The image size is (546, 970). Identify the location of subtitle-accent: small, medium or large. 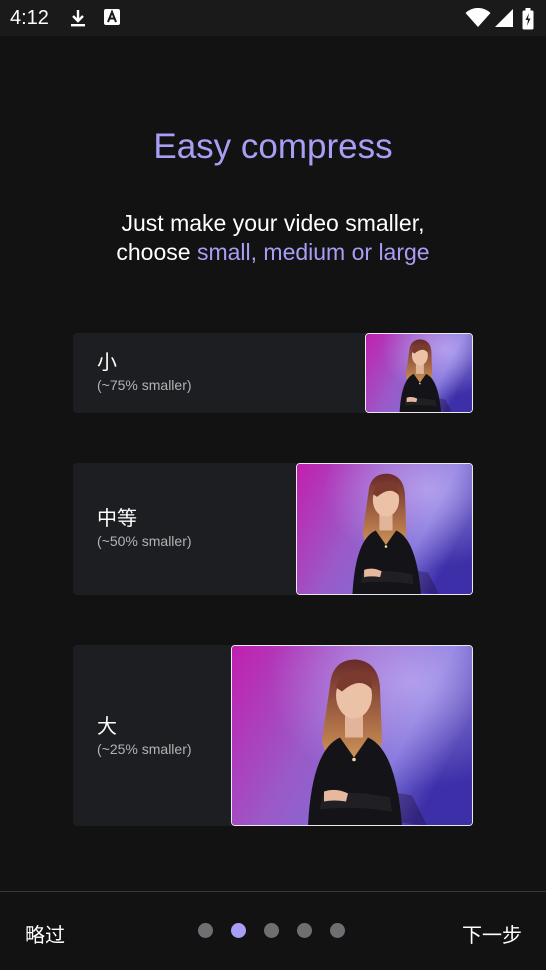
(313, 252).